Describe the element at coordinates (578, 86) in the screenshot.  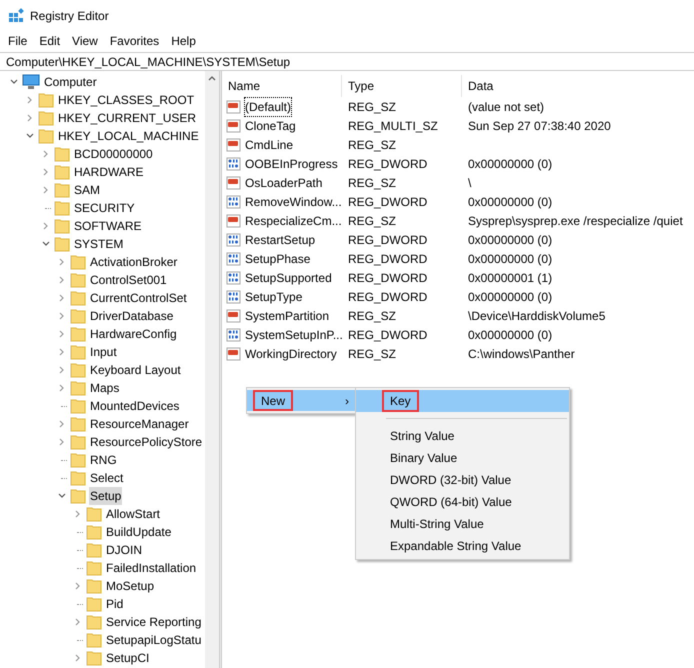
I see `column-header: Data` at that location.